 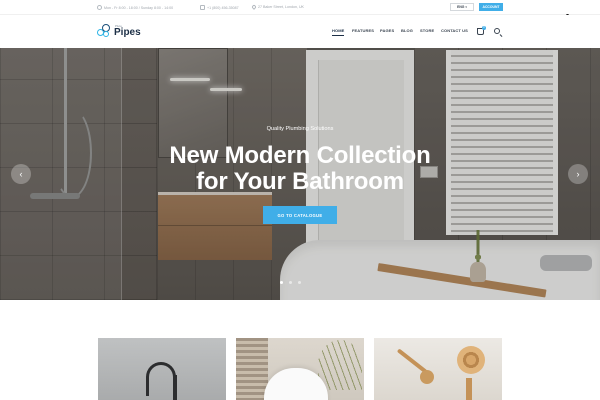 I want to click on phone-info: +1 (800) 456-35087, so click(x=219, y=7).